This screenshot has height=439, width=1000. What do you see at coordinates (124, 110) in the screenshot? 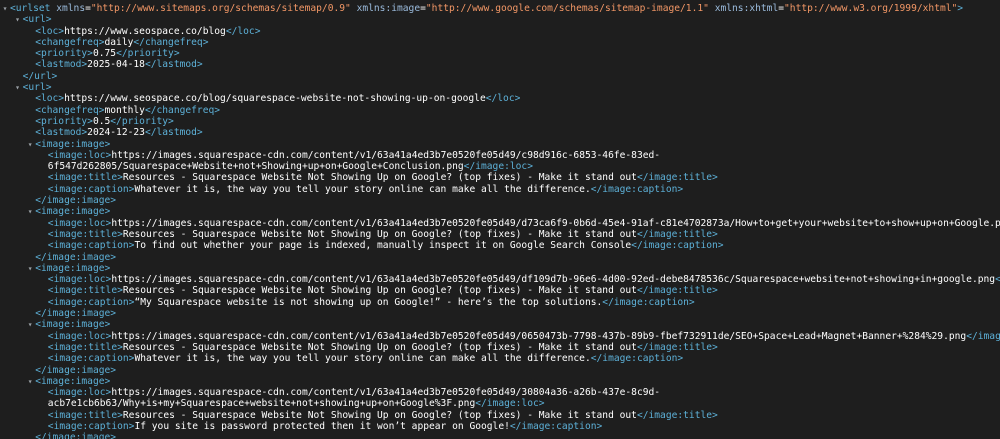
I see `text-content: monthly` at bounding box center [124, 110].